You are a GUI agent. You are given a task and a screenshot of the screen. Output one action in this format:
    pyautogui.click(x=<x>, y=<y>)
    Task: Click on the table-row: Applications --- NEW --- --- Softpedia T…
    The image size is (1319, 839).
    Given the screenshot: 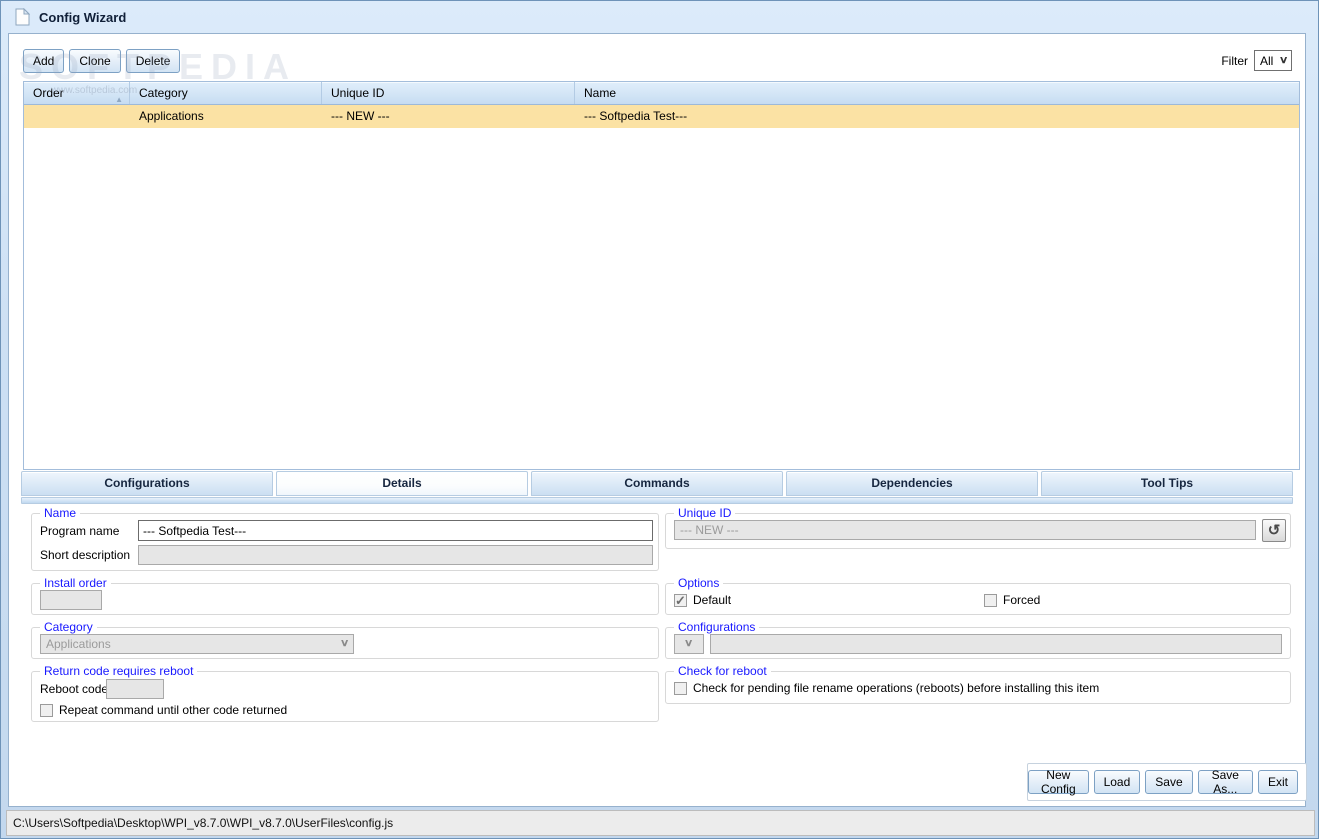 What is the action you would take?
    pyautogui.click(x=661, y=116)
    